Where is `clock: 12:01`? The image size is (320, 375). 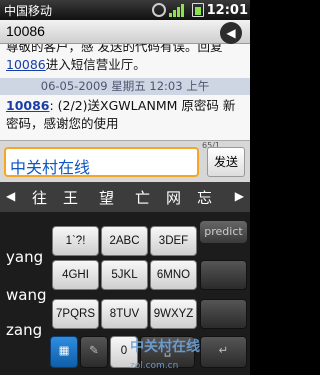 clock: 12:01 is located at coordinates (227, 10).